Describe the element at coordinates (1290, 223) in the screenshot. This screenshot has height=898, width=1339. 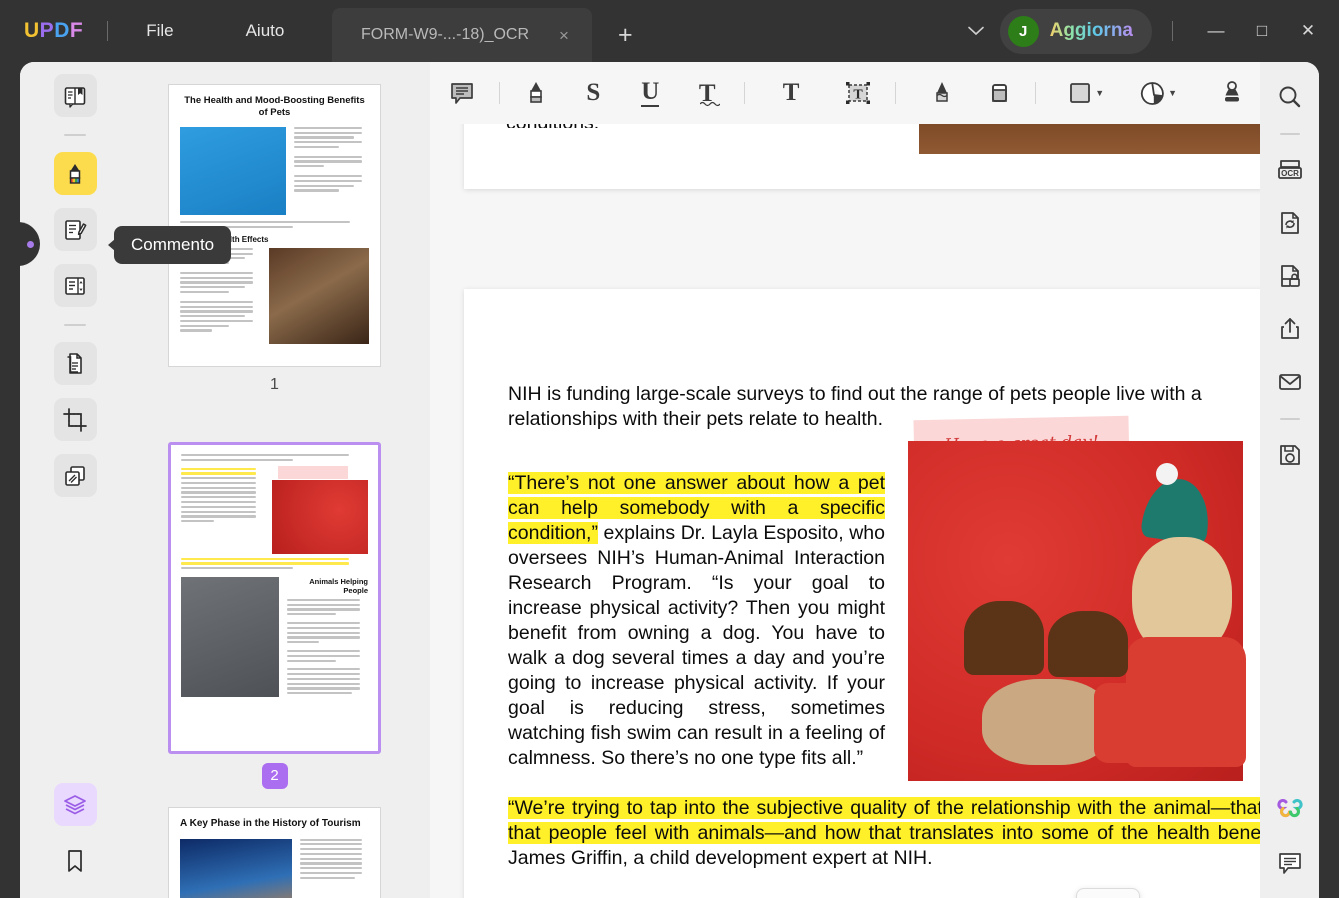
I see `convert-icon` at that location.